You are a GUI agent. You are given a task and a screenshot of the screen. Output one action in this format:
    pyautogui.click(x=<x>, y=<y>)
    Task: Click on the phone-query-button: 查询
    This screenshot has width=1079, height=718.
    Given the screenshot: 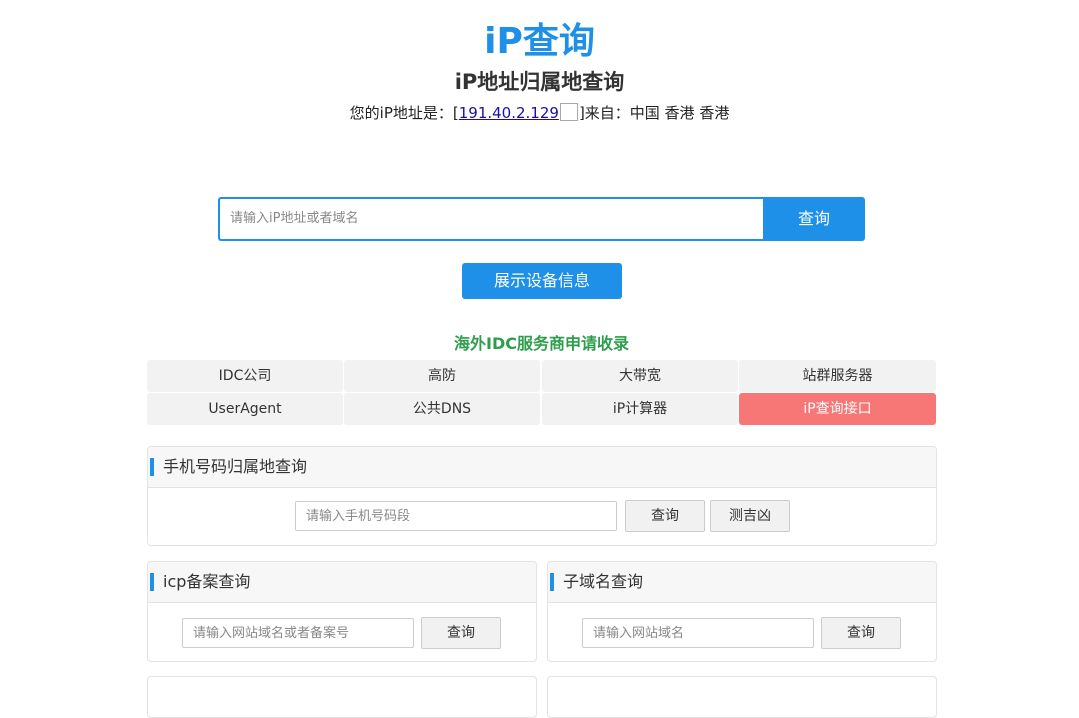 What is the action you would take?
    pyautogui.click(x=665, y=516)
    